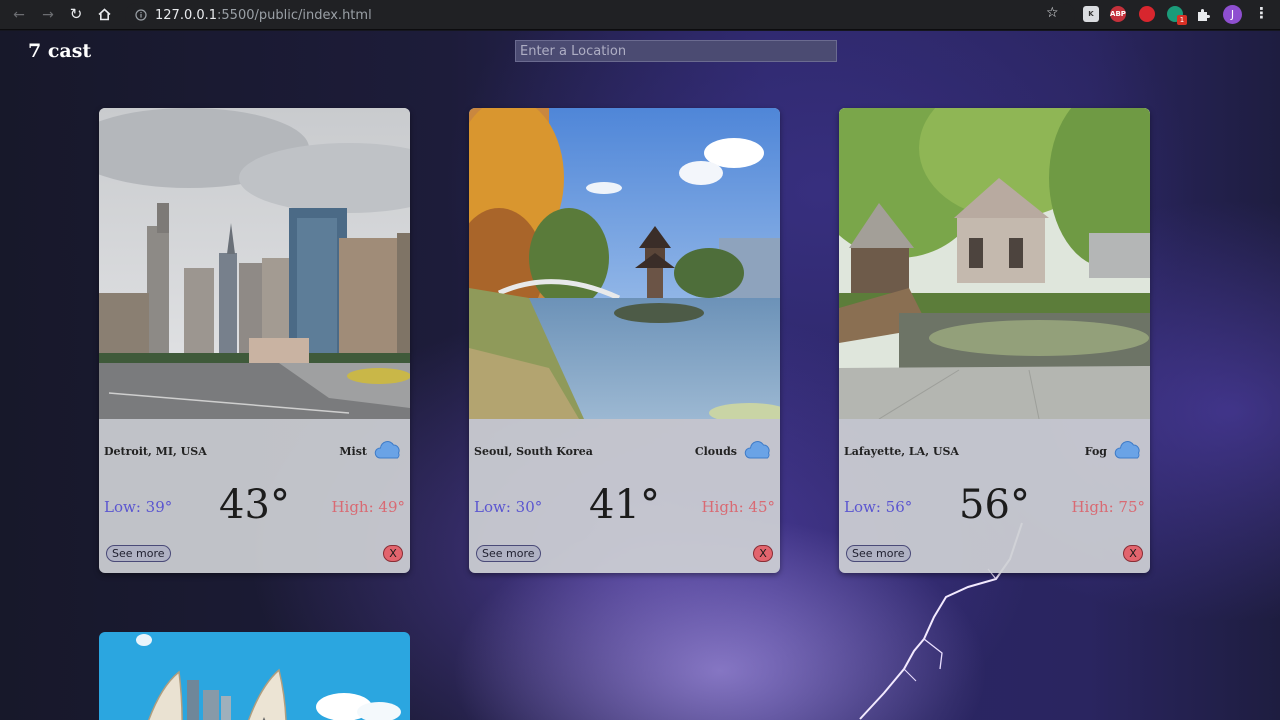 This screenshot has height=720, width=1280. What do you see at coordinates (901, 451) in the screenshot?
I see `city-name: Lafayette, LA, USA` at bounding box center [901, 451].